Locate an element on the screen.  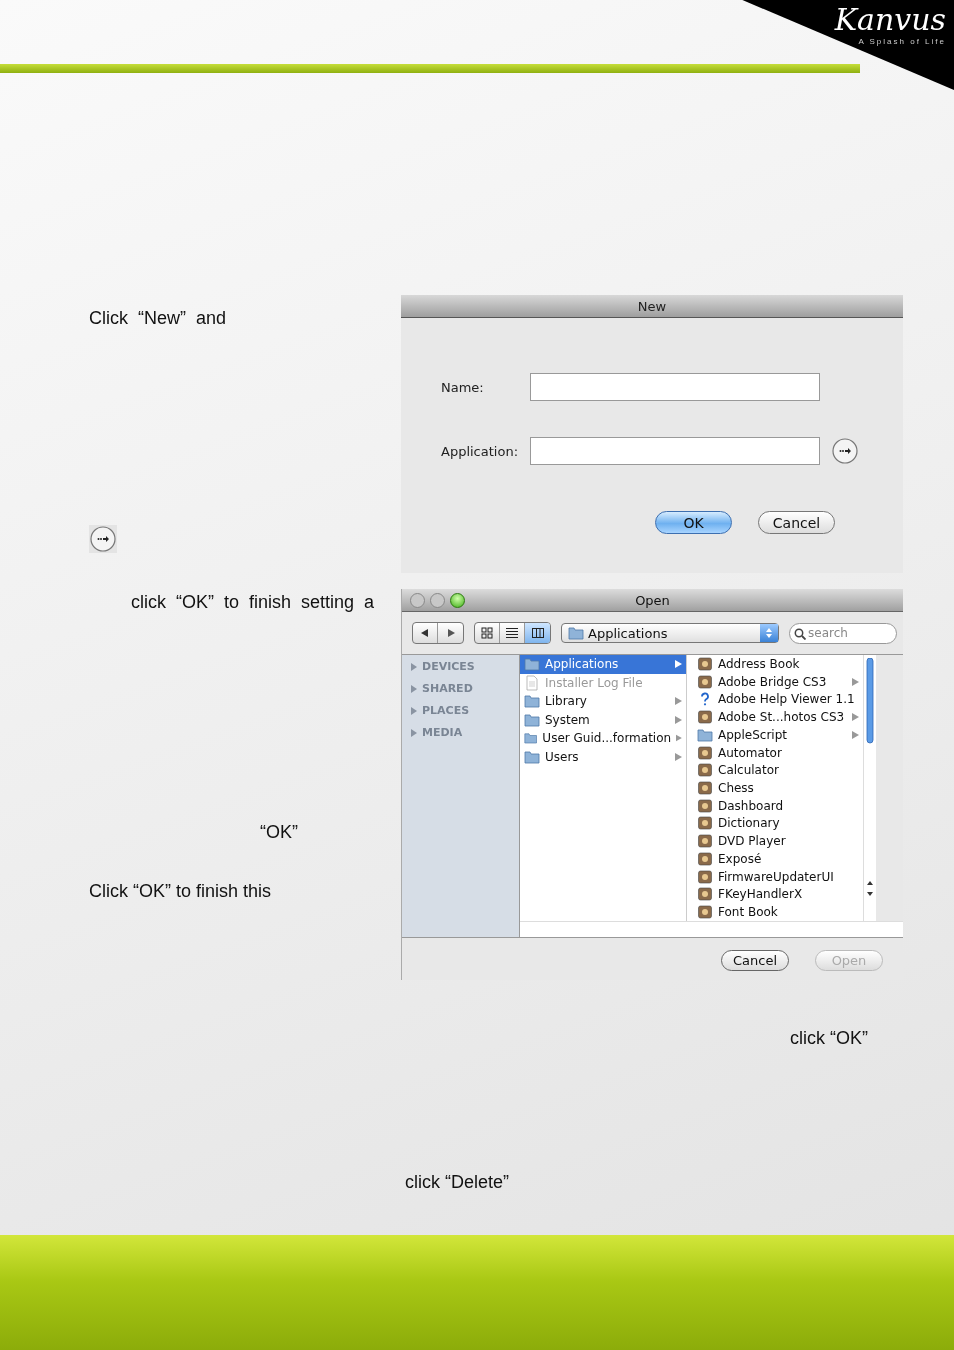
field-label: Name: is located at coordinates (463, 387).